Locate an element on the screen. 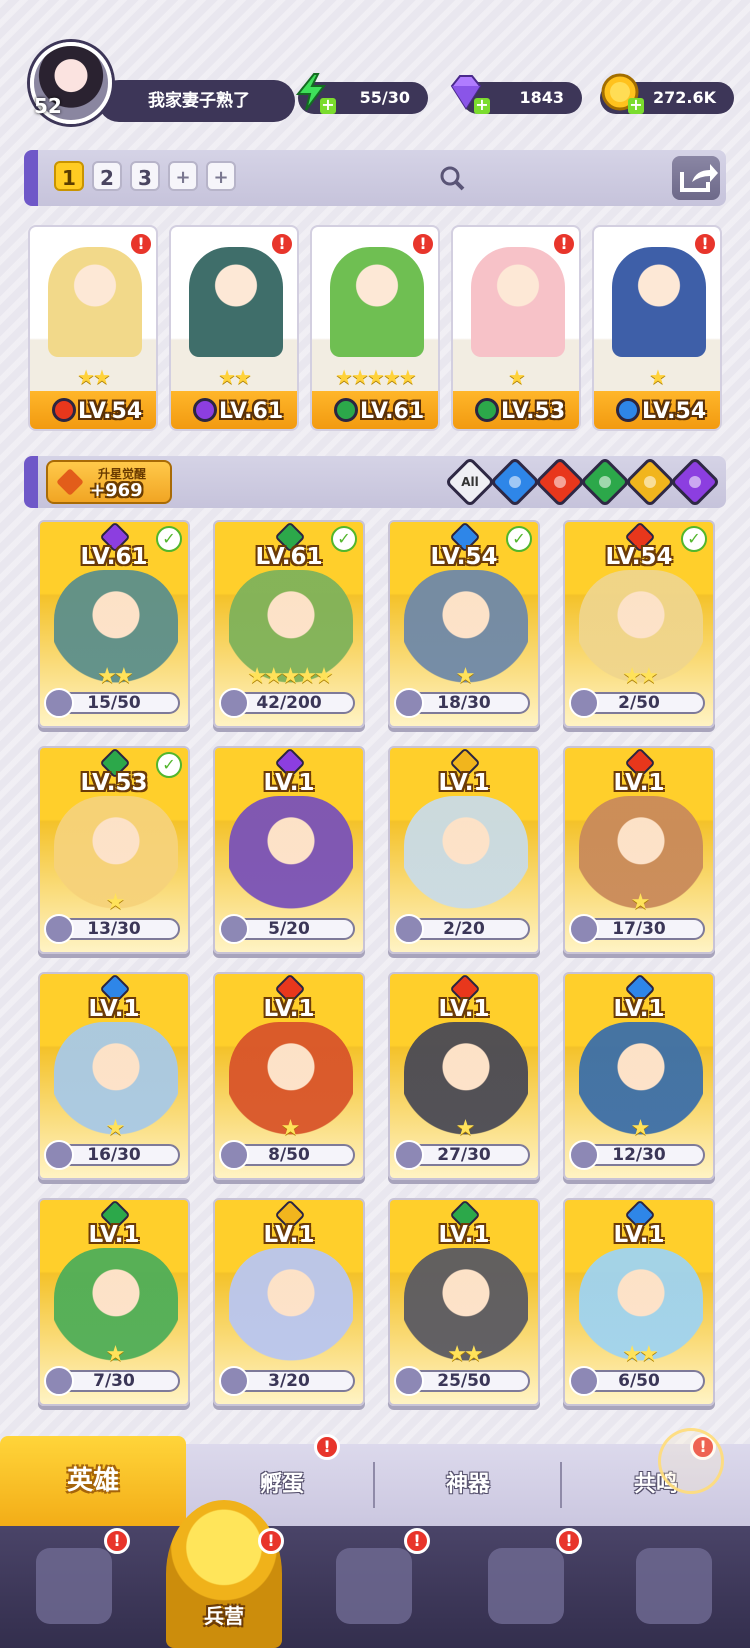 Image resolution: width=750 pixels, height=1648 pixels. hero-card: LV.1 5/20 is located at coordinates (289, 850).